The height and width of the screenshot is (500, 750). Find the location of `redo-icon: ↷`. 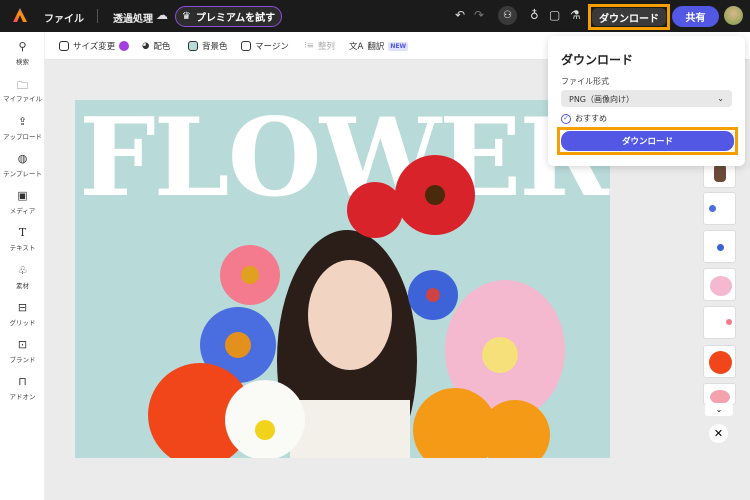

redo-icon: ↷ is located at coordinates (479, 15).